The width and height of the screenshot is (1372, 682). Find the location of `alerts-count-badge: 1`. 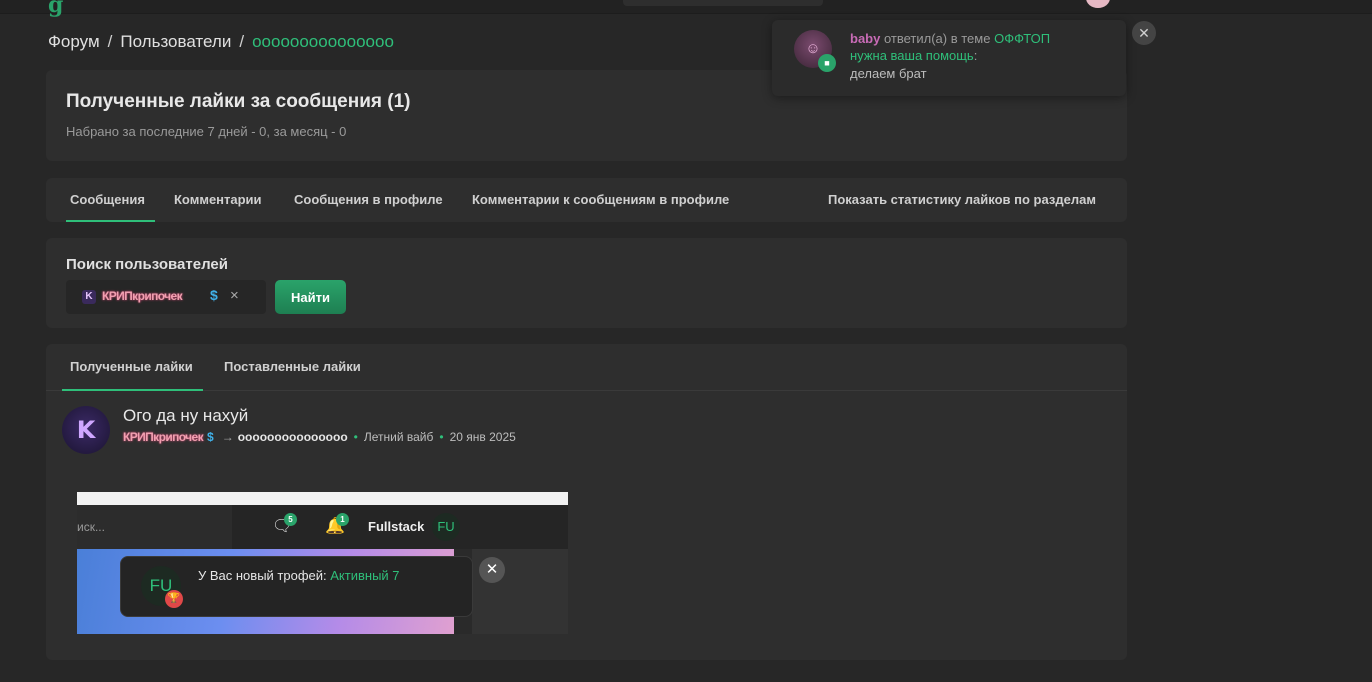

alerts-count-badge: 1 is located at coordinates (342, 519).